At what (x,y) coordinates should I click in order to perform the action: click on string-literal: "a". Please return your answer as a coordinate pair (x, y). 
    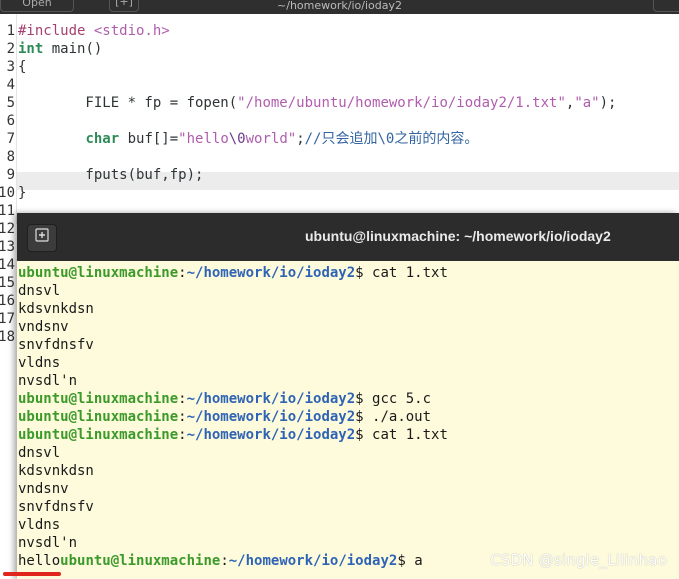
    Looking at the image, I should click on (587, 103).